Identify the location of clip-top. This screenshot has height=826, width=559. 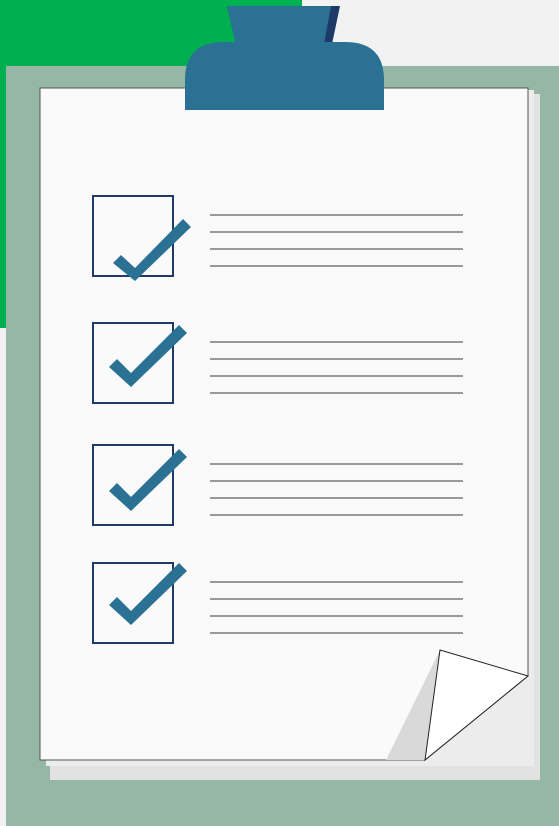
(279, 25).